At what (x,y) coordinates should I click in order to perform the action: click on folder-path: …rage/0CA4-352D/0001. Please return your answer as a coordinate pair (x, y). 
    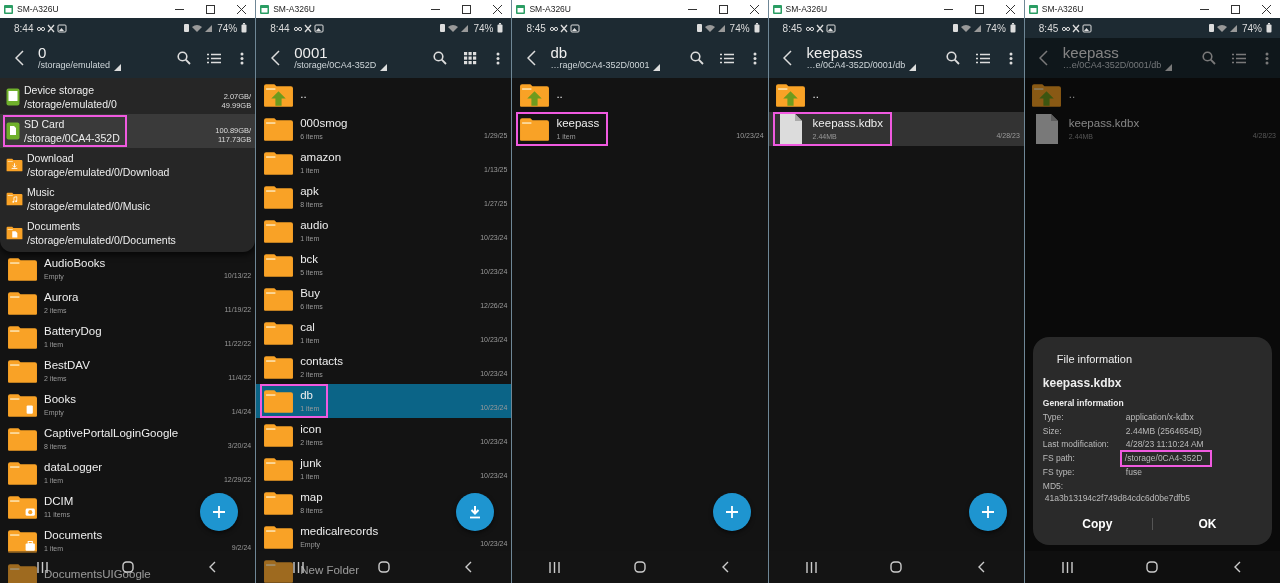
    Looking at the image, I should click on (600, 66).